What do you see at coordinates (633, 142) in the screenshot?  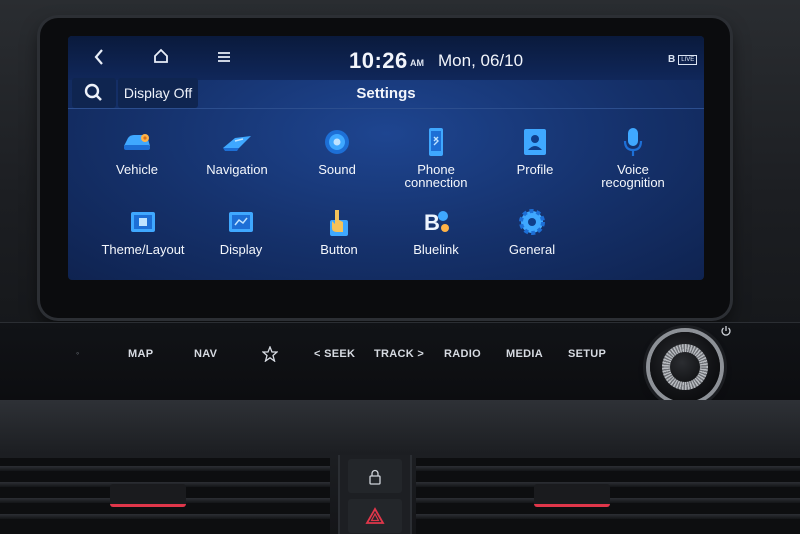 I see `microphone-icon` at bounding box center [633, 142].